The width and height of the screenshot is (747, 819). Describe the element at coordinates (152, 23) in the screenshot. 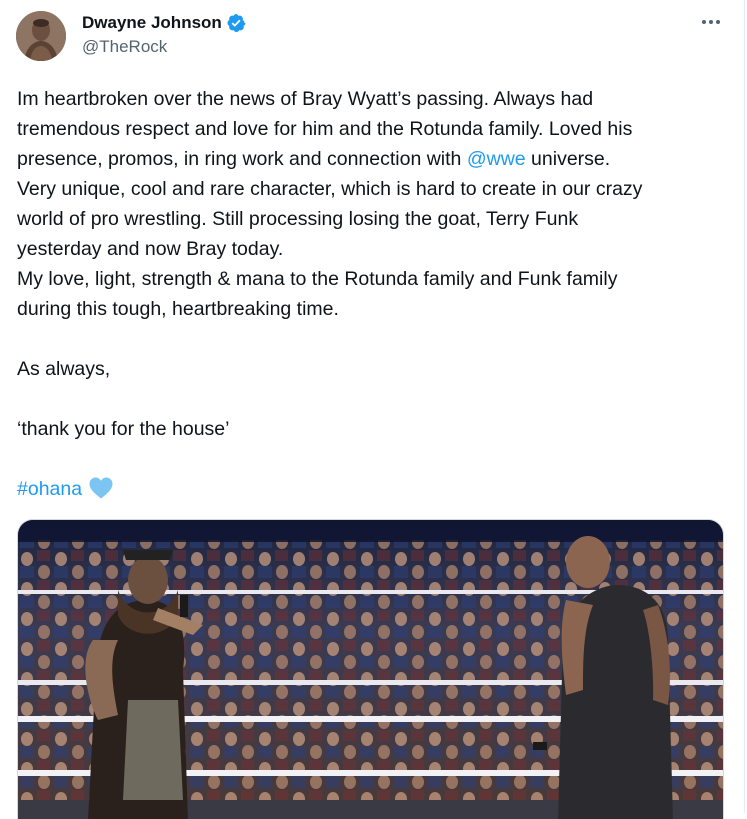

I see `author-display-name: Dwayne Johnson` at that location.